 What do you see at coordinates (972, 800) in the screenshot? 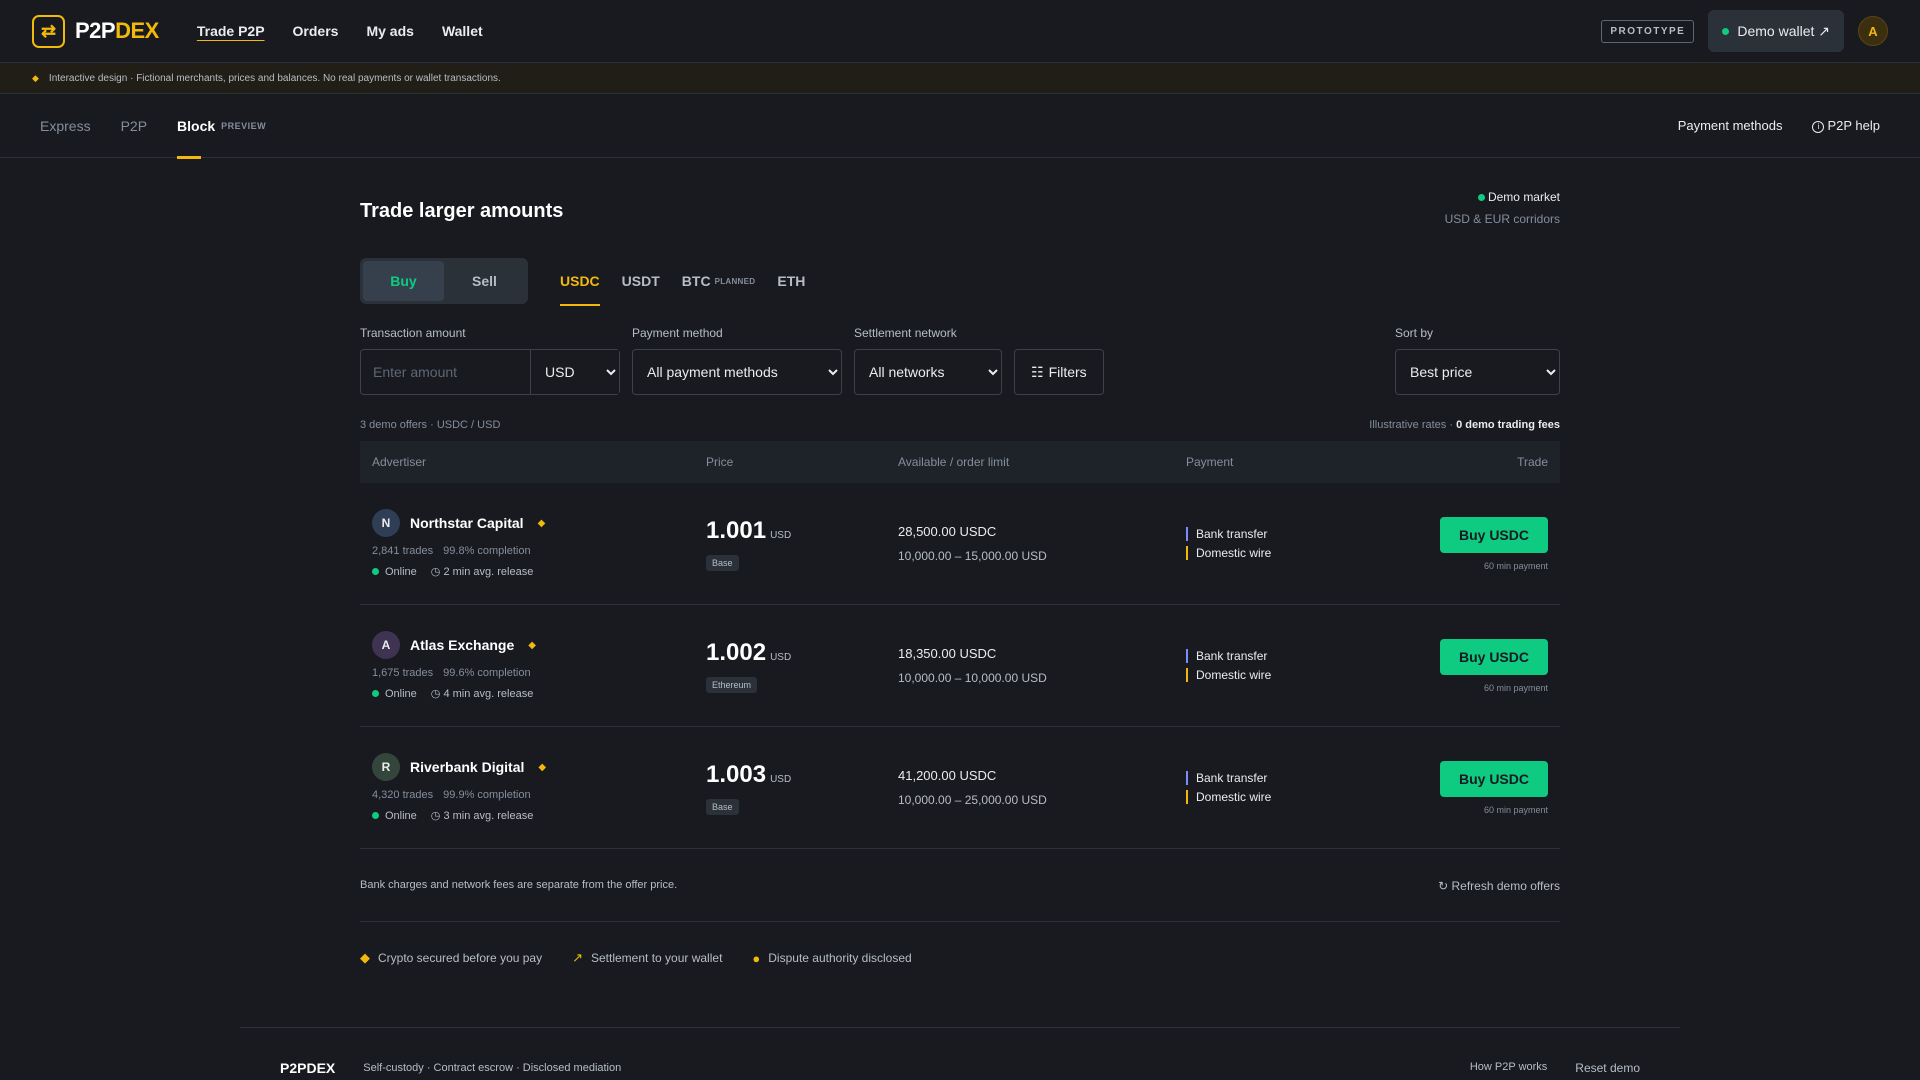
I see `order-limit: 10,000.00 – 25,000.00 USD` at bounding box center [972, 800].